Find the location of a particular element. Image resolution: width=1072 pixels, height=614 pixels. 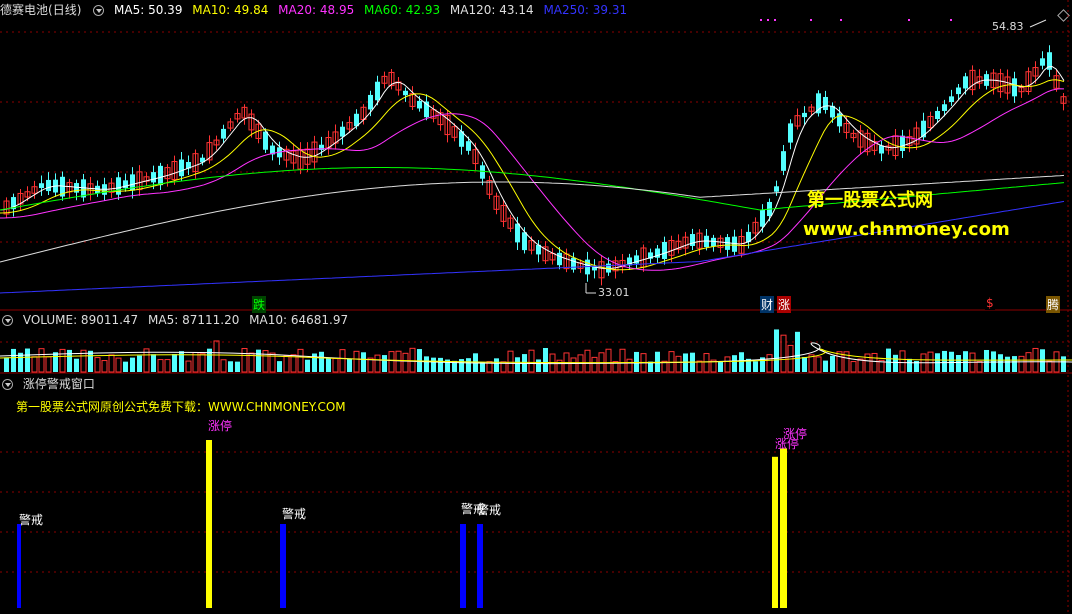

indicator-collapse-icon is located at coordinates (7, 384).